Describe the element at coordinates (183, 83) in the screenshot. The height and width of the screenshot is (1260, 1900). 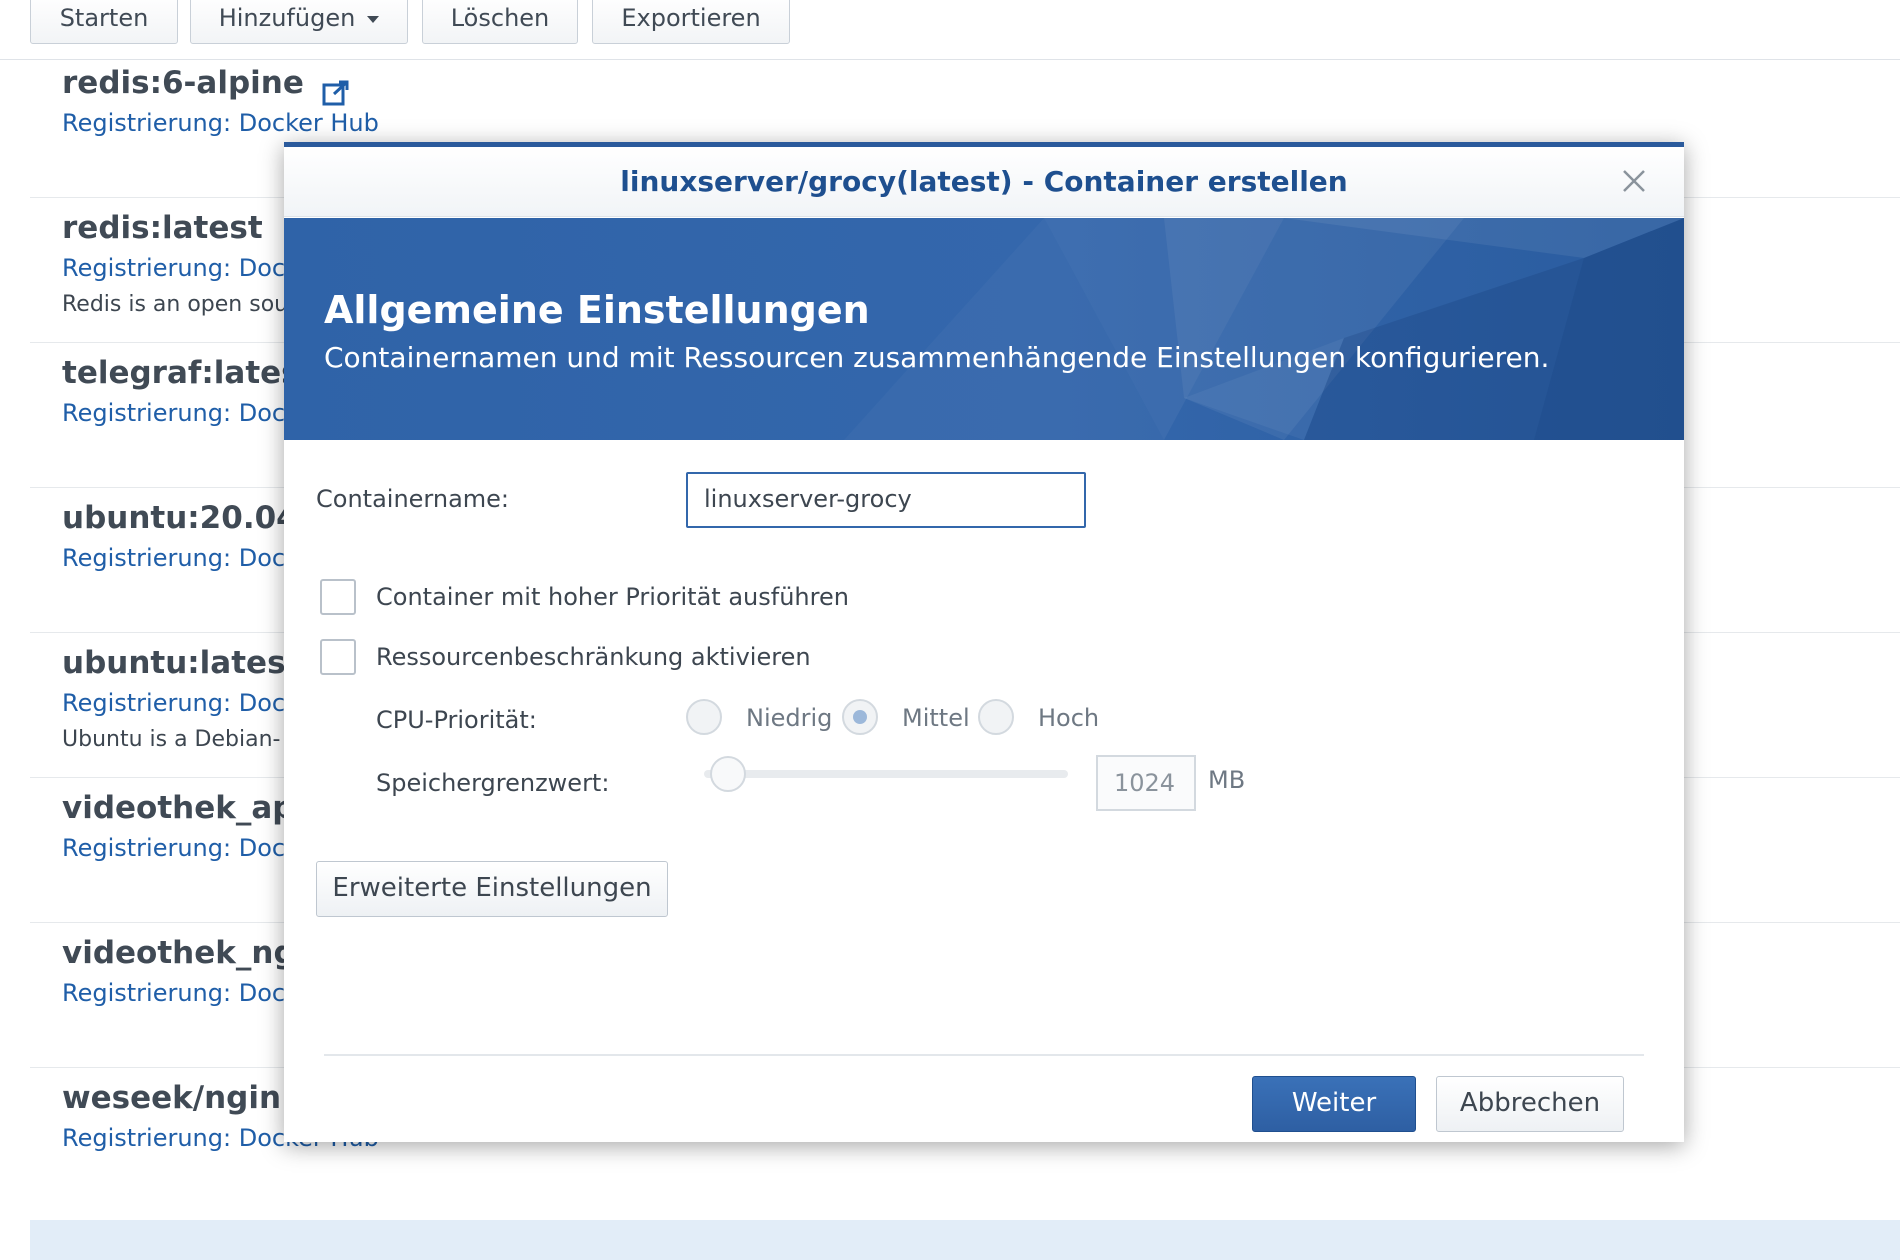
I see `image-name: redis:6-alpine` at that location.